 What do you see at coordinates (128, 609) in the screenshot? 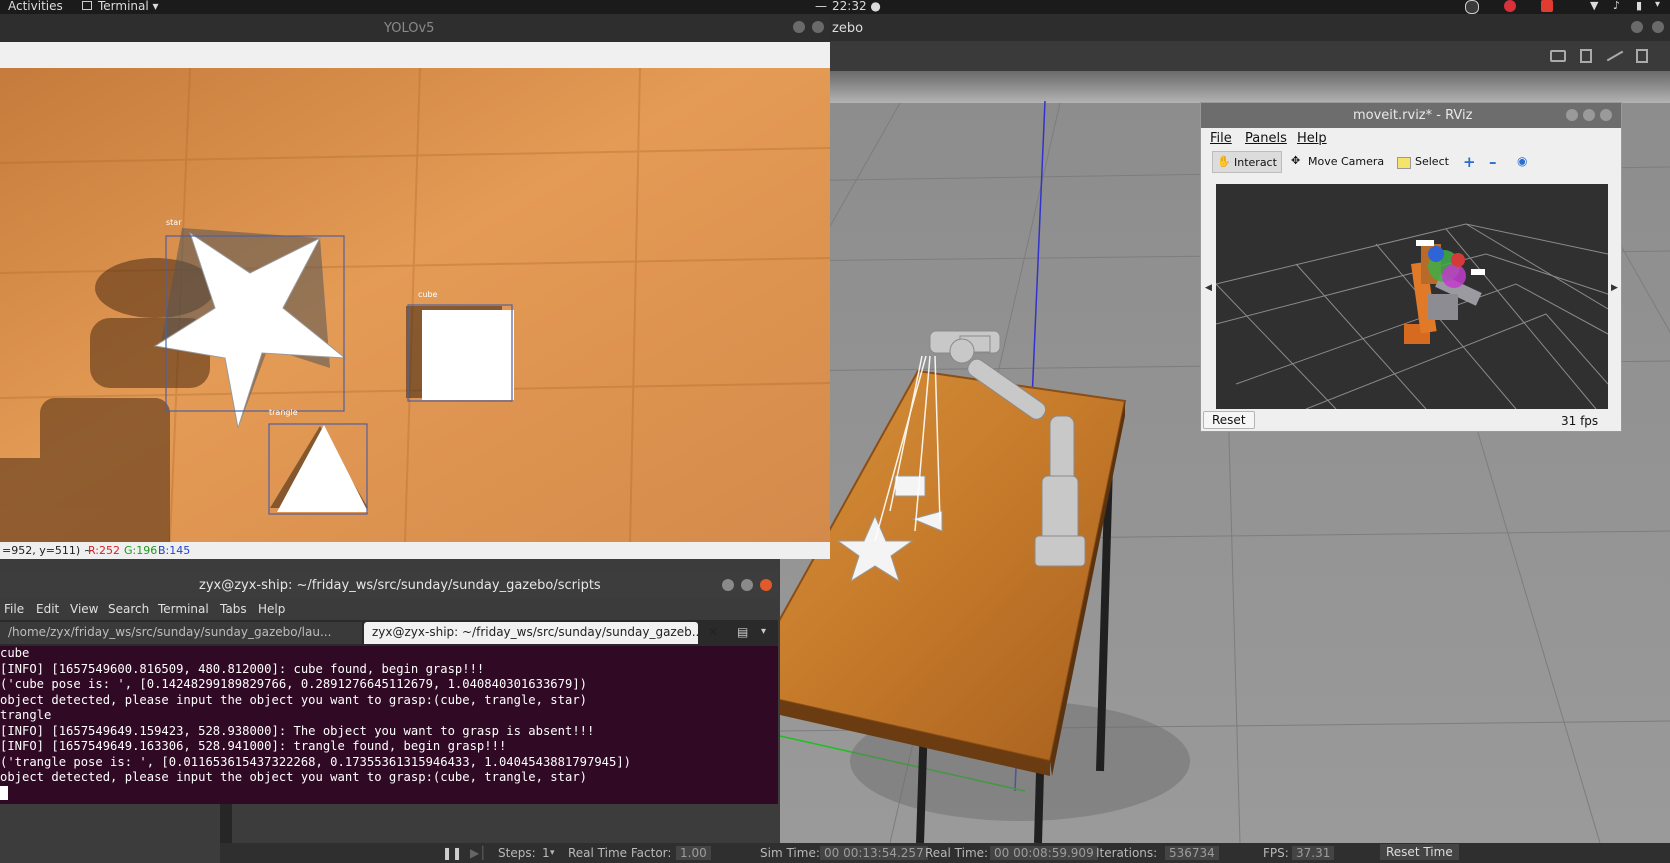
I see `menu-search: Search` at bounding box center [128, 609].